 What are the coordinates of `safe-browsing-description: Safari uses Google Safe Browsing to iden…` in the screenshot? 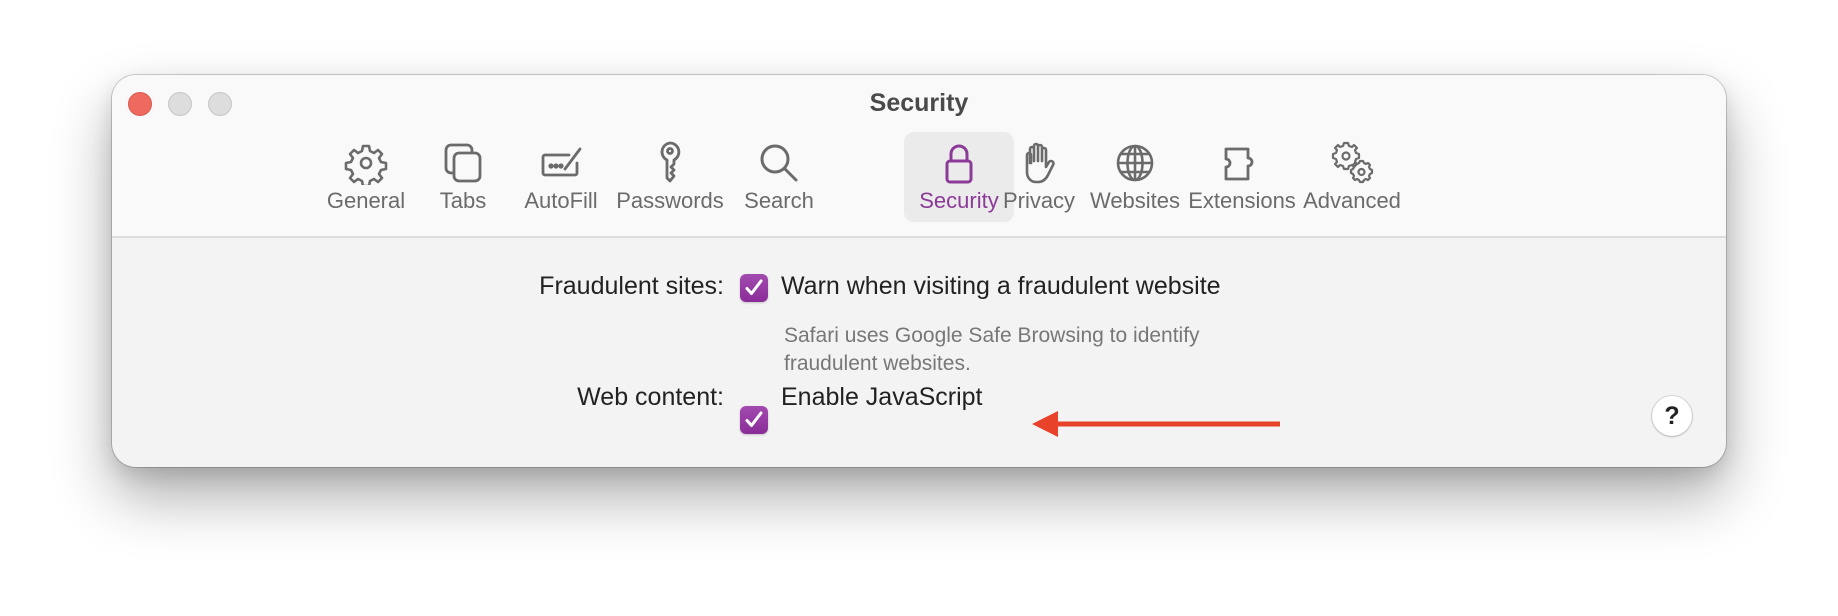 It's located at (992, 349).